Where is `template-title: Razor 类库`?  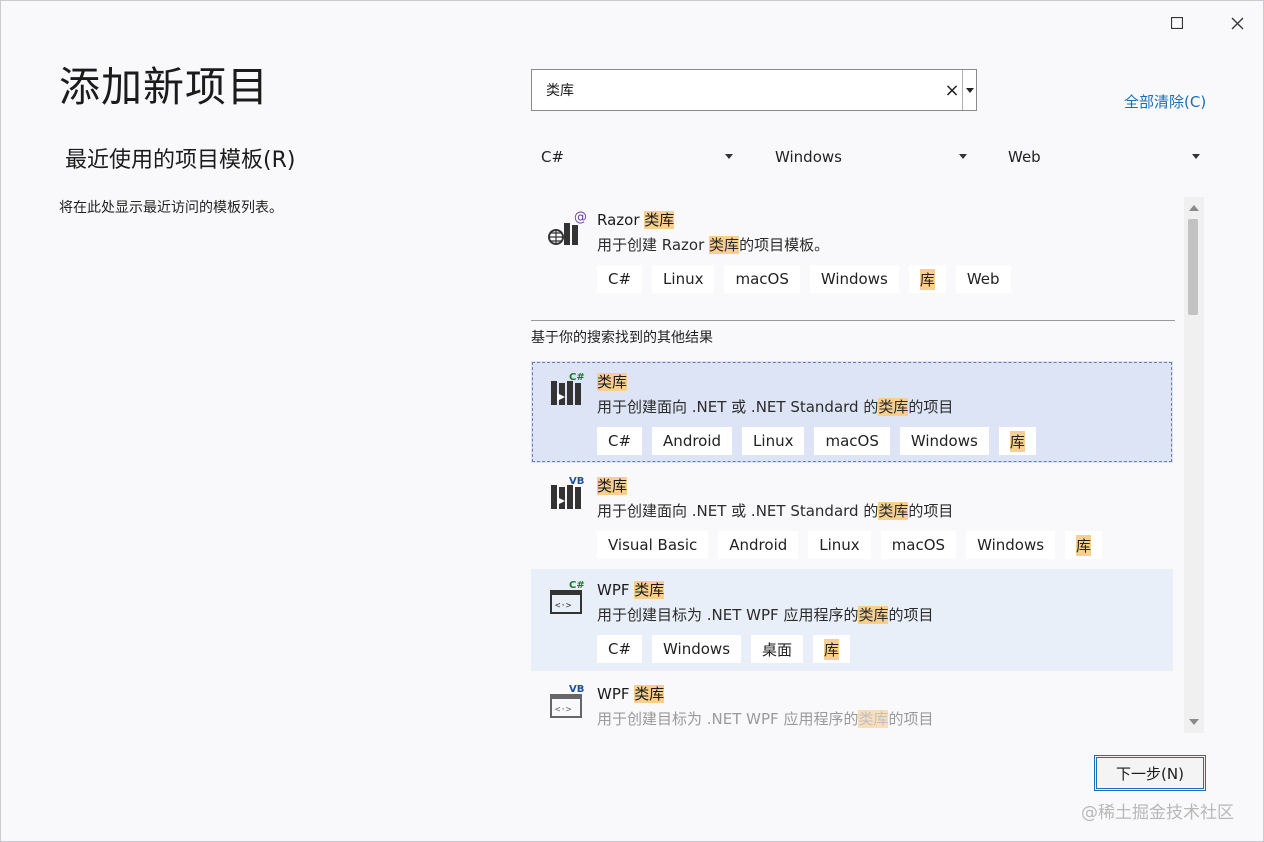
template-title: Razor 类库 is located at coordinates (636, 220).